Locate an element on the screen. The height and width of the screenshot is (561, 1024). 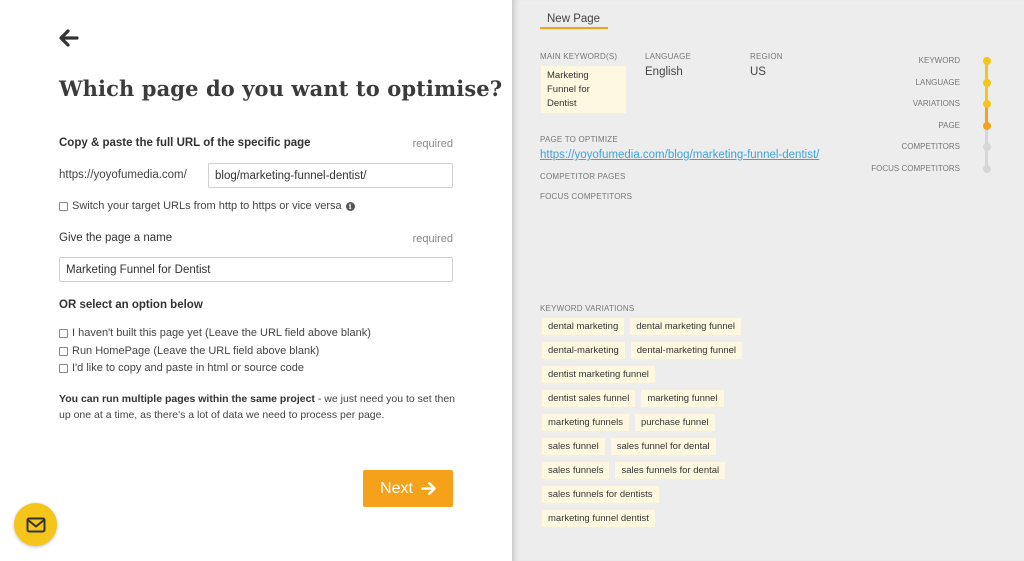
keyword-variation-tag: marketing funnels is located at coordinates (585, 422).